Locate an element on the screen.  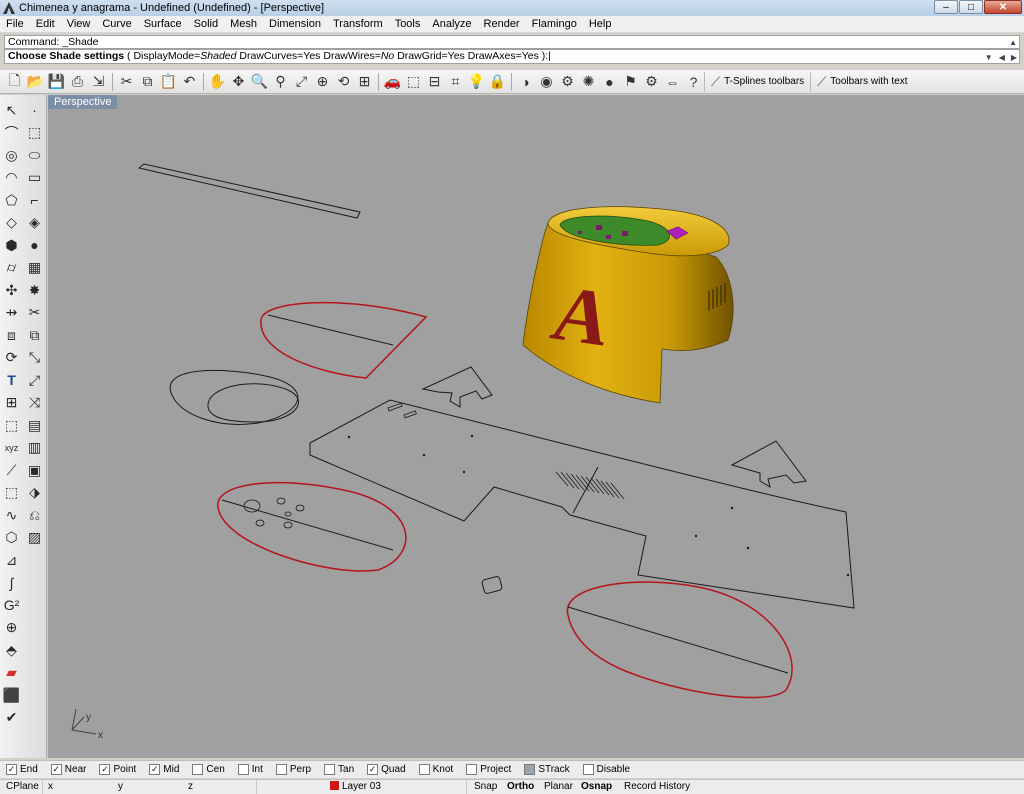
bounding-box-icon: ⬚ is located at coordinates (11, 493).